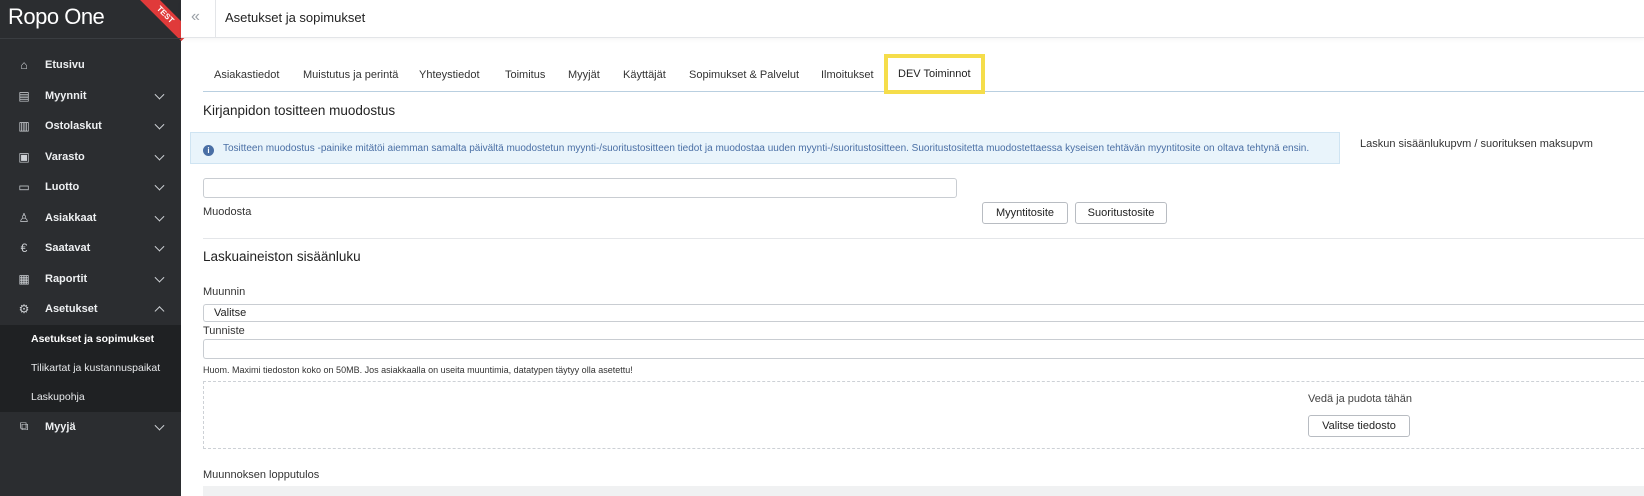 This screenshot has width=1644, height=496. I want to click on tab-kayttajat: Käyttäjät, so click(644, 75).